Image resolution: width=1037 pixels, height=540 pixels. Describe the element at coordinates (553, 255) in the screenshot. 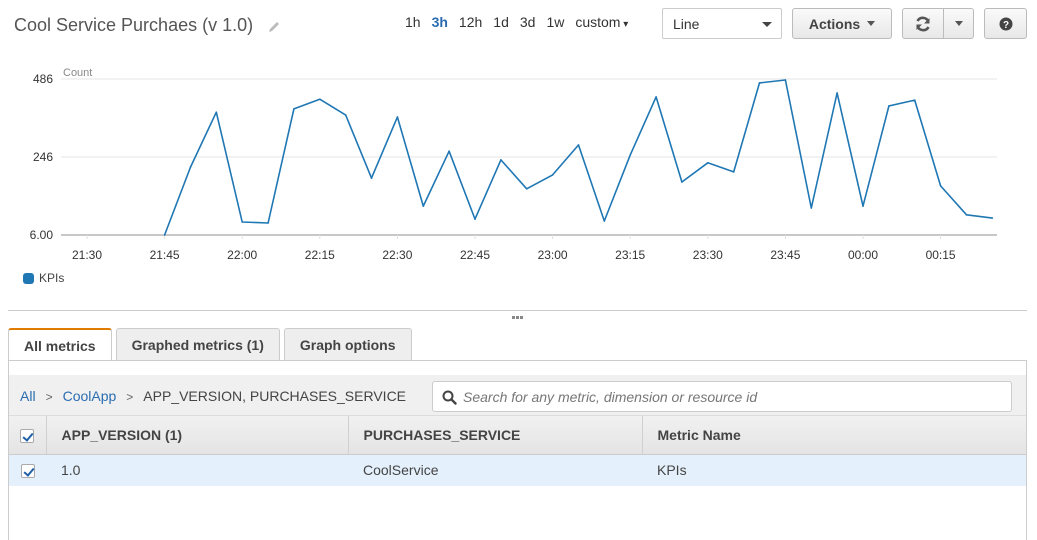

I see `x-tick-label: 23:00` at that location.